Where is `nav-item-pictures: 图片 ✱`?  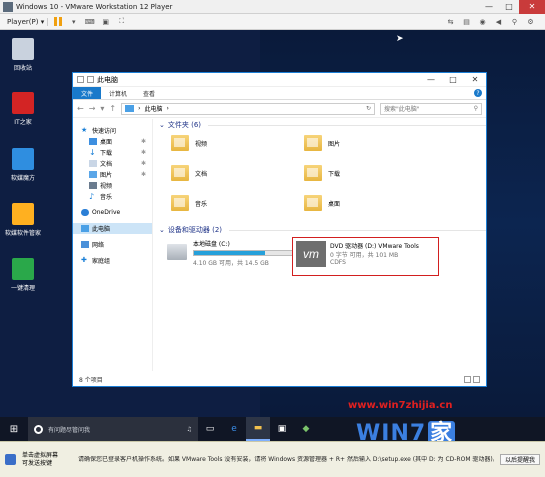 nav-item-pictures: 图片 ✱ is located at coordinates (112, 174).